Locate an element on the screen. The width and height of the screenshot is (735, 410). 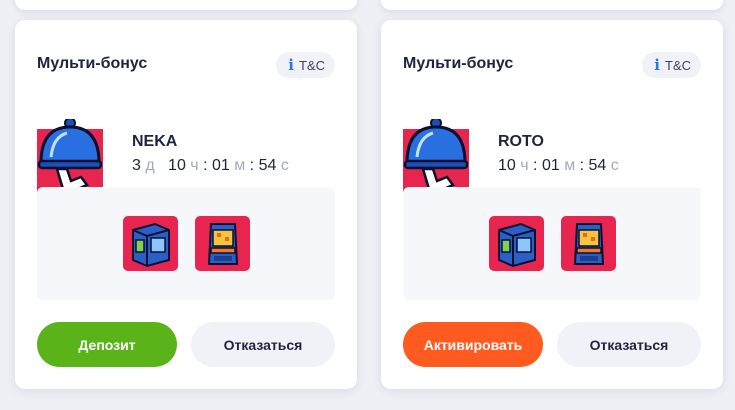
previous-card-edge-right is located at coordinates (552, 5).